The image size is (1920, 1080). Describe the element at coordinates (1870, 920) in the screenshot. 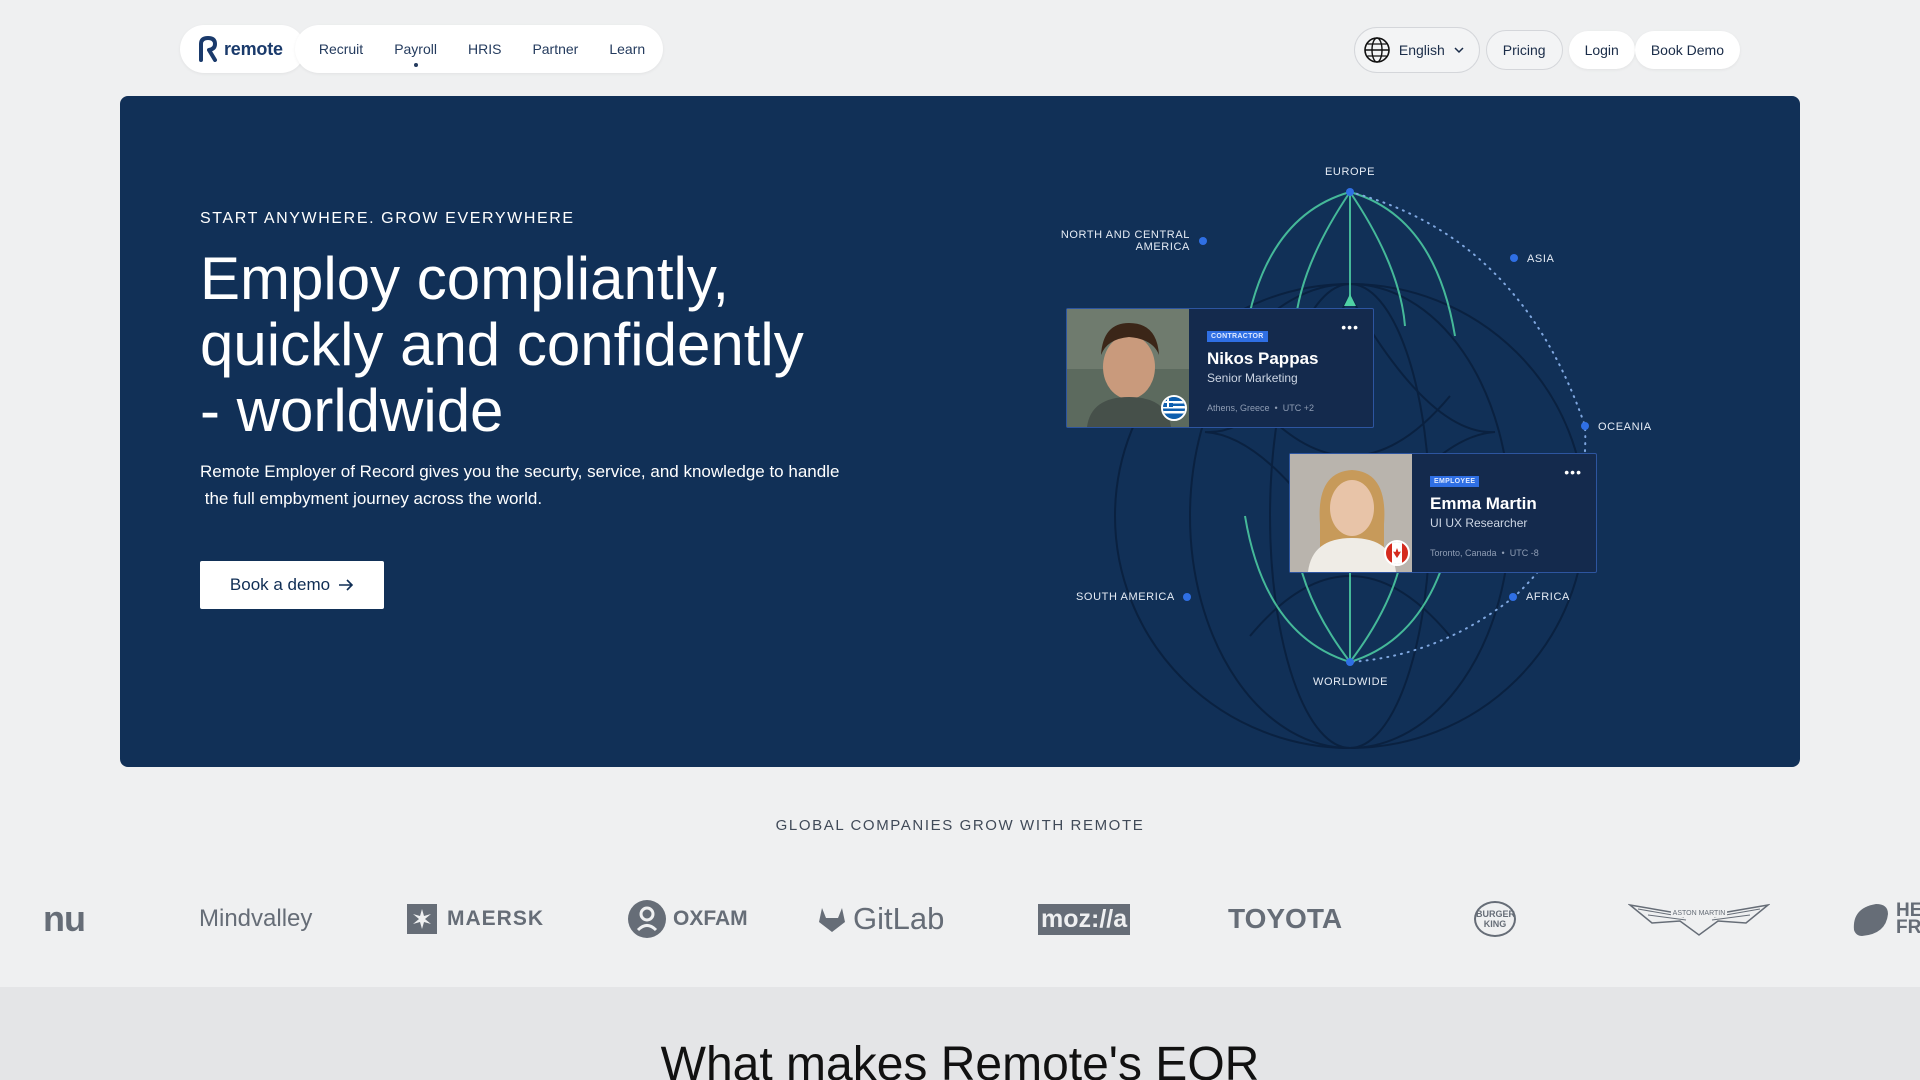

I see `lime-leaf-icon` at that location.